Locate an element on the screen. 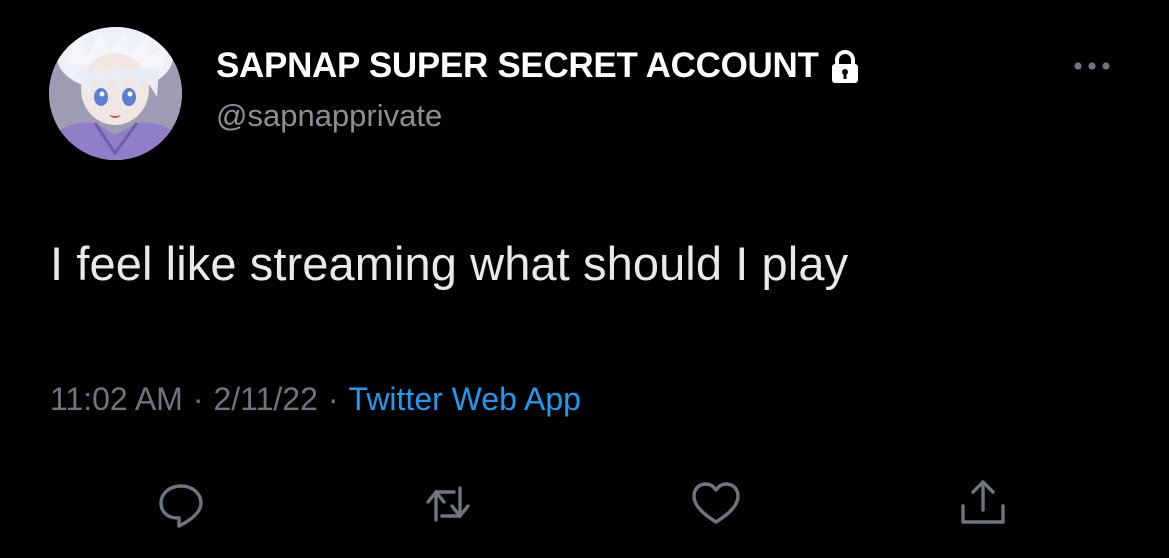 Image resolution: width=1169 pixels, height=558 pixels. reply-button is located at coordinates (181, 504).